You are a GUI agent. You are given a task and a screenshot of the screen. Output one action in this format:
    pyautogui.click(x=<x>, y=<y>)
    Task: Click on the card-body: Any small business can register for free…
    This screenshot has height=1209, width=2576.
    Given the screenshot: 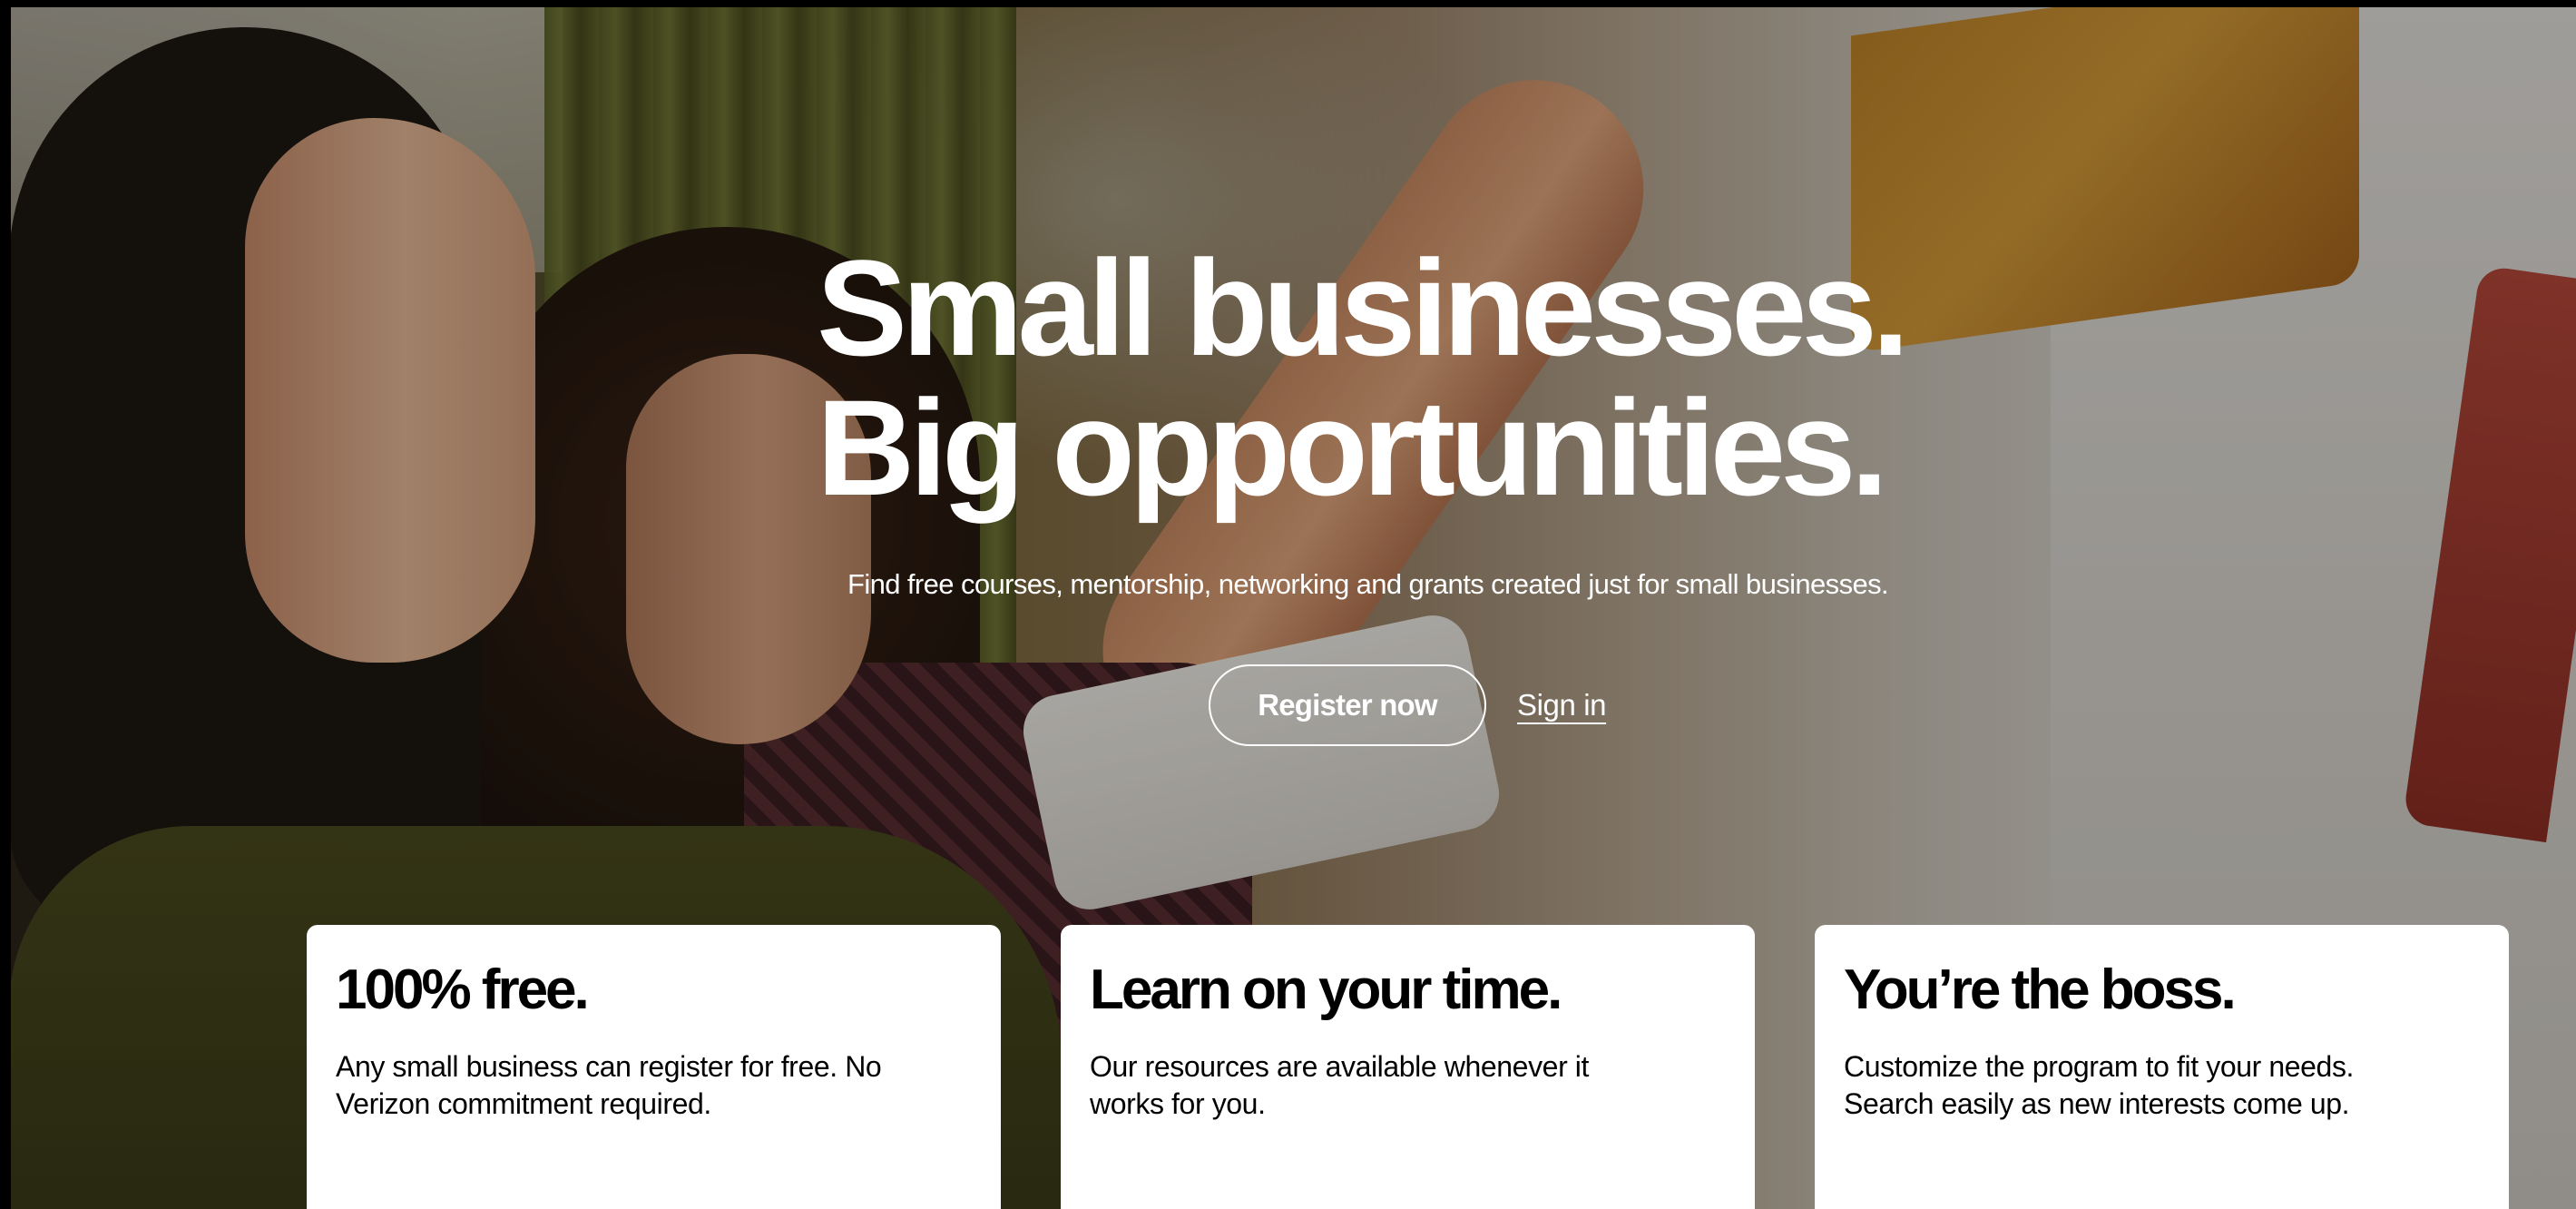 What is the action you would take?
    pyautogui.click(x=609, y=1085)
    